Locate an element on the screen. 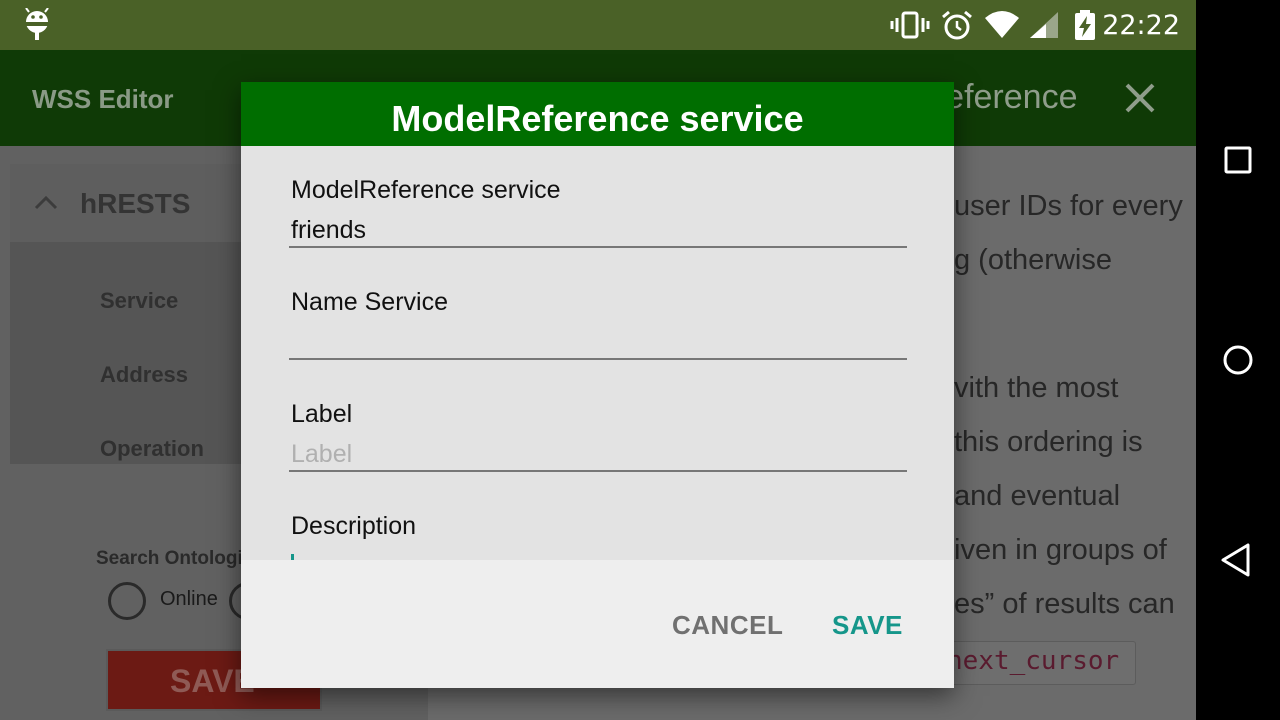 This screenshot has height=720, width=1280. document-line: es” of results can is located at coordinates (1064, 604).